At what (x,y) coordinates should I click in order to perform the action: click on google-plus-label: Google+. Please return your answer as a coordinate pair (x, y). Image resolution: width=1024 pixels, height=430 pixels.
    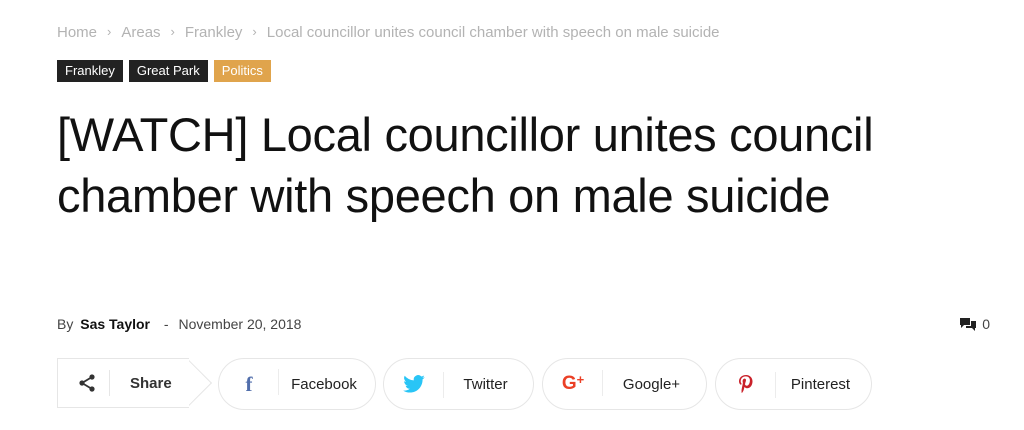
    Looking at the image, I should click on (651, 384).